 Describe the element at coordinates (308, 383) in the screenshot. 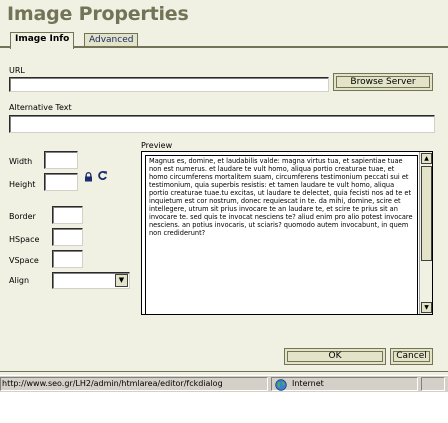

I see `status-zone-label: Internet` at that location.